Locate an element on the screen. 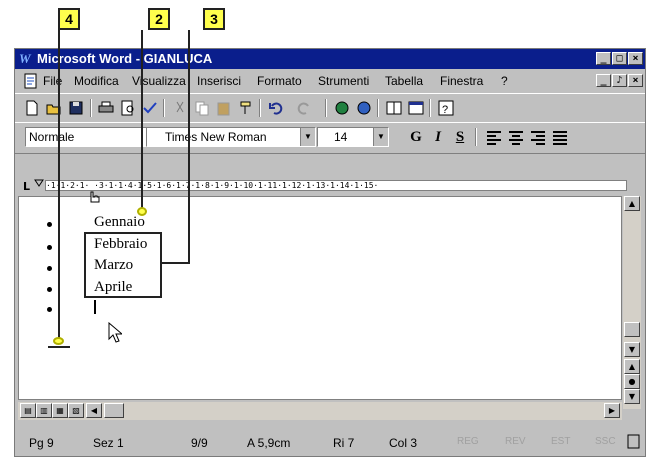  status-mode-reg: REG is located at coordinates (468, 441).